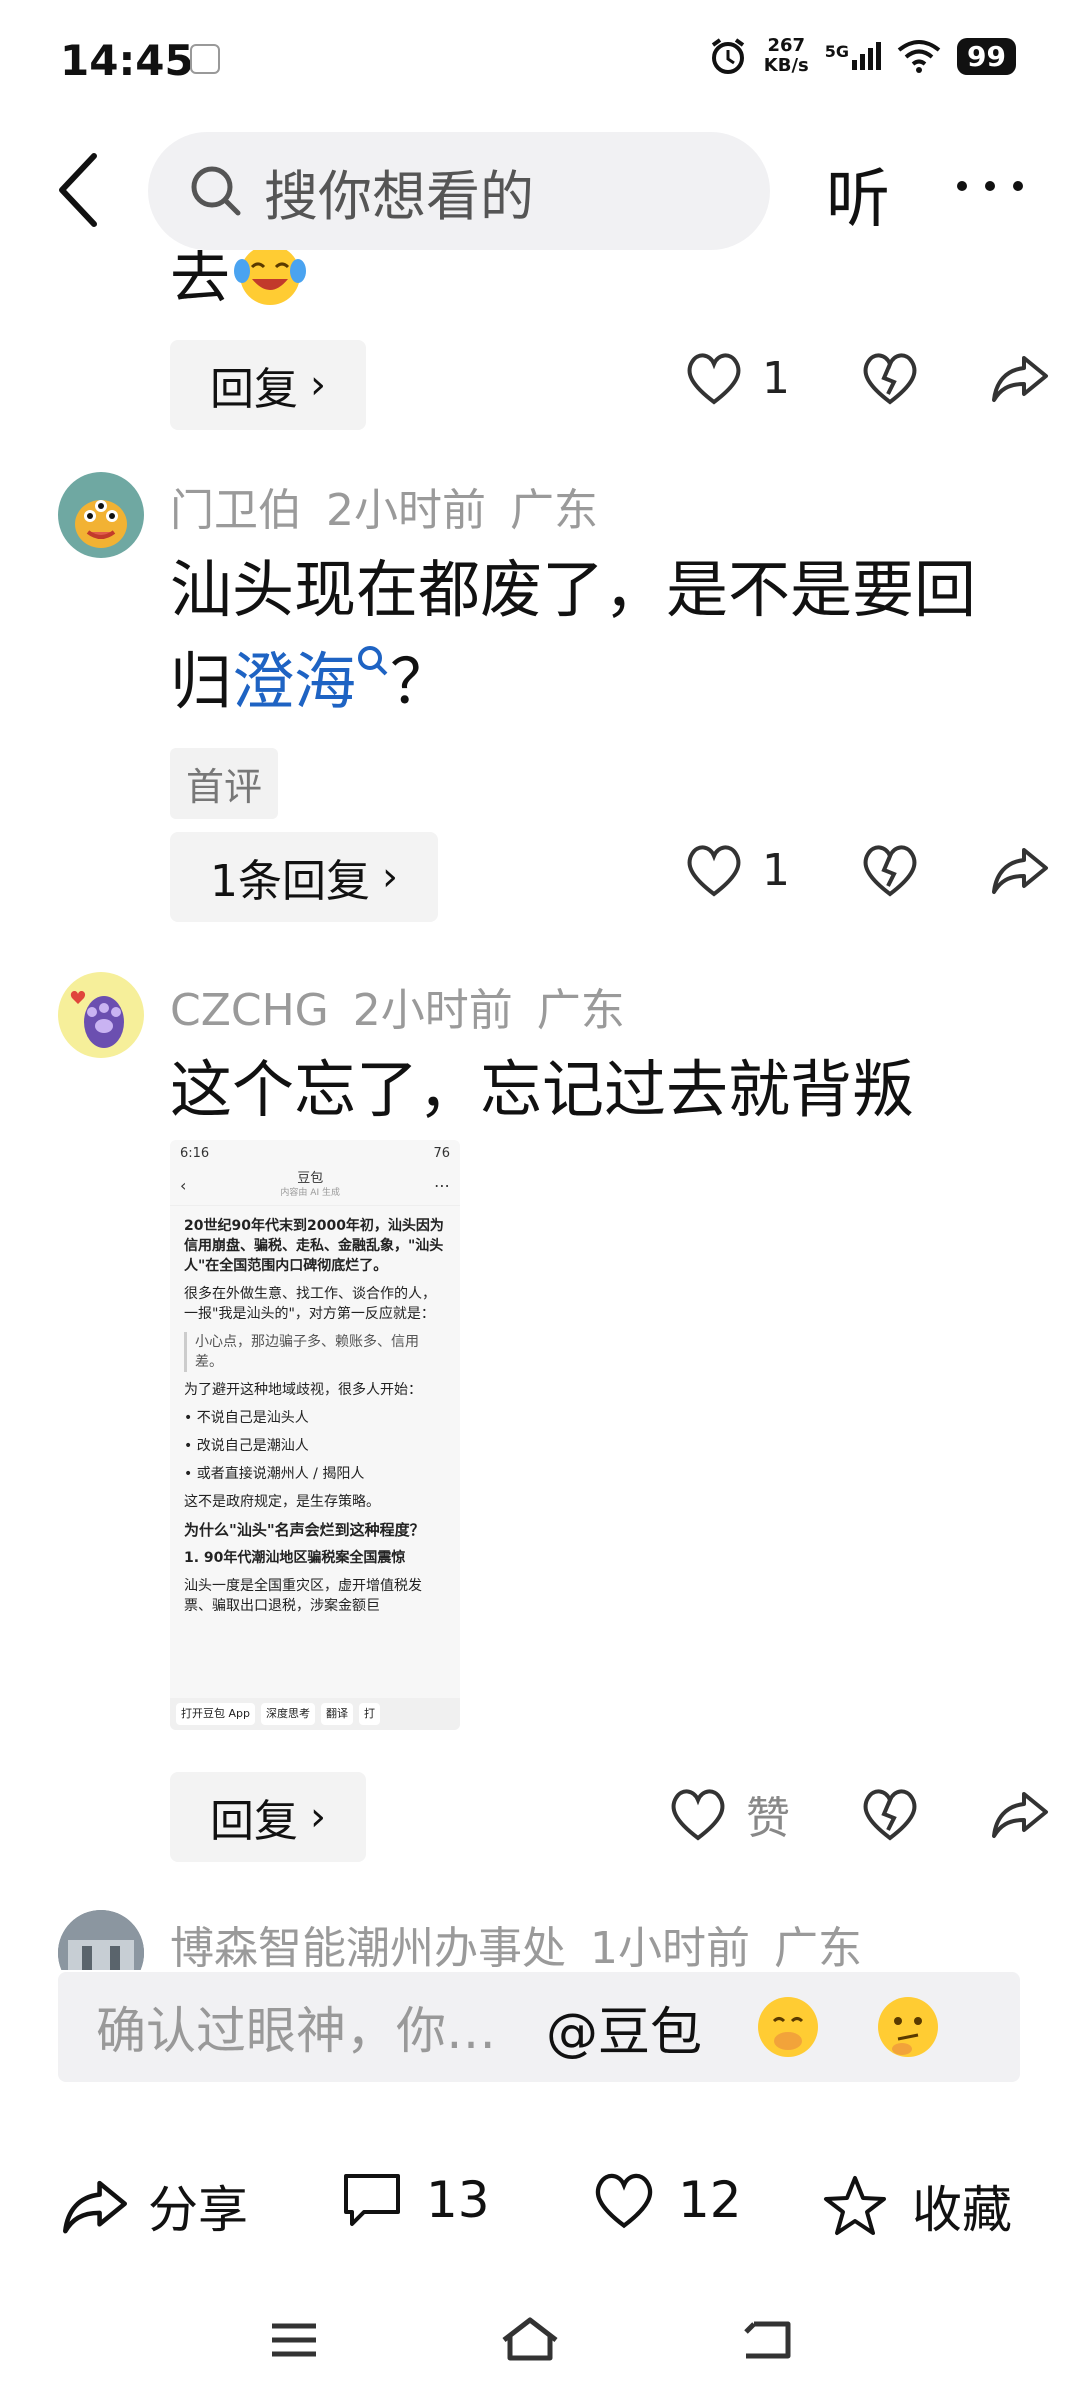 The height and width of the screenshot is (2400, 1080). What do you see at coordinates (274, 1474) in the screenshot?
I see `image-list-item: • 或者直接说潮州人 / 揭阳人` at bounding box center [274, 1474].